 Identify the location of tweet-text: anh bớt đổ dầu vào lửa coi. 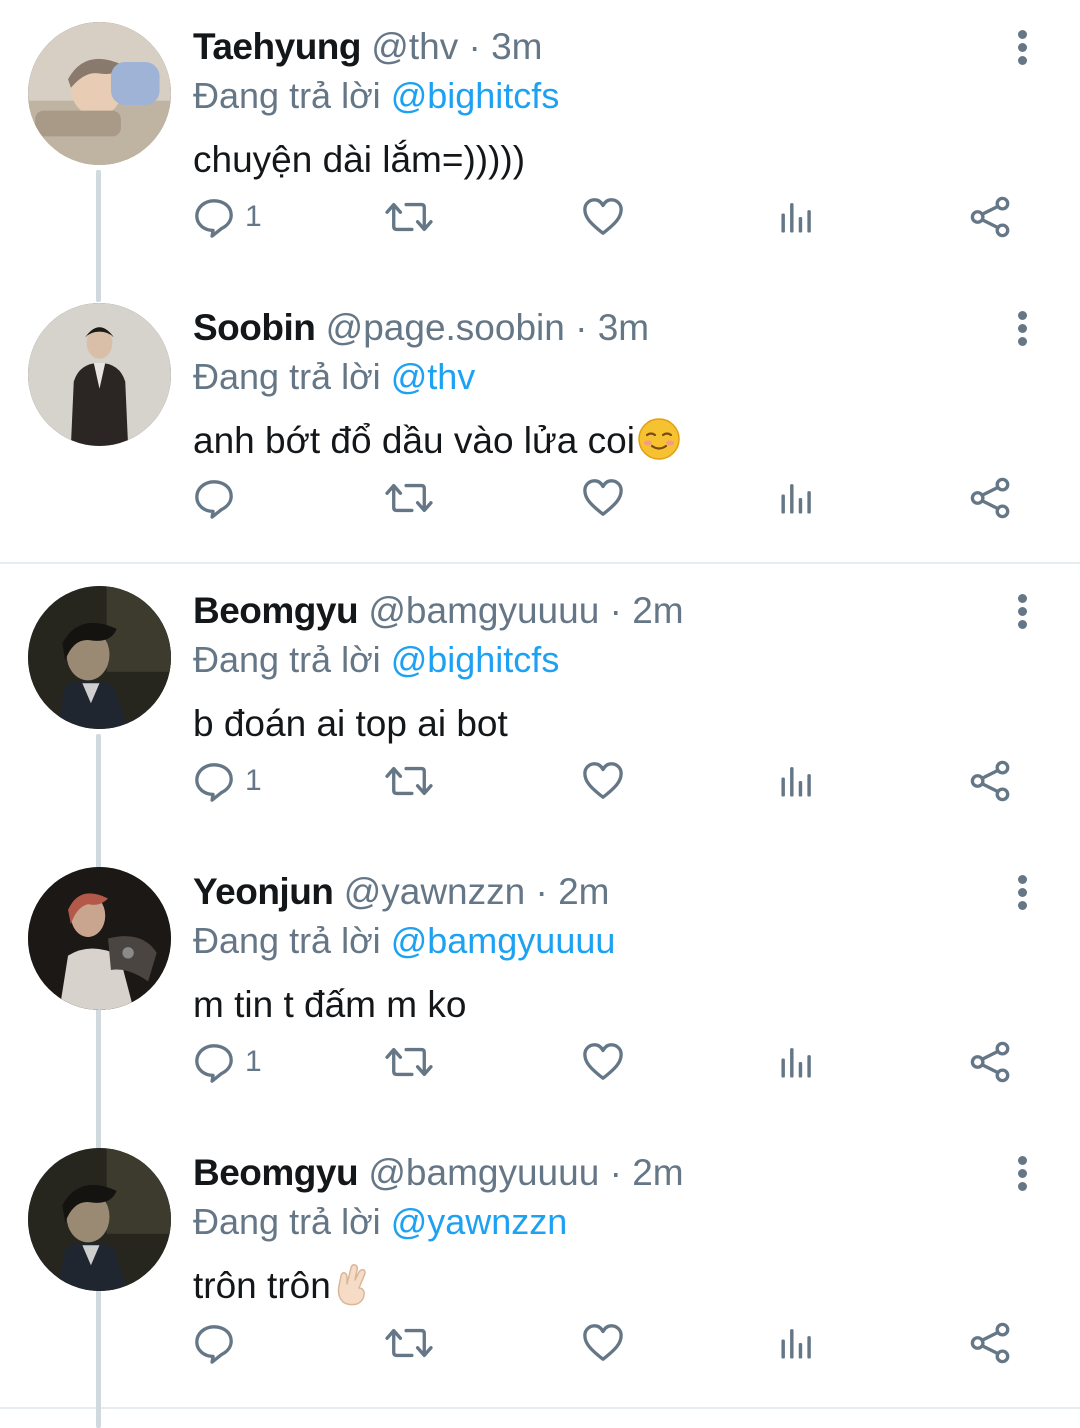
(414, 440).